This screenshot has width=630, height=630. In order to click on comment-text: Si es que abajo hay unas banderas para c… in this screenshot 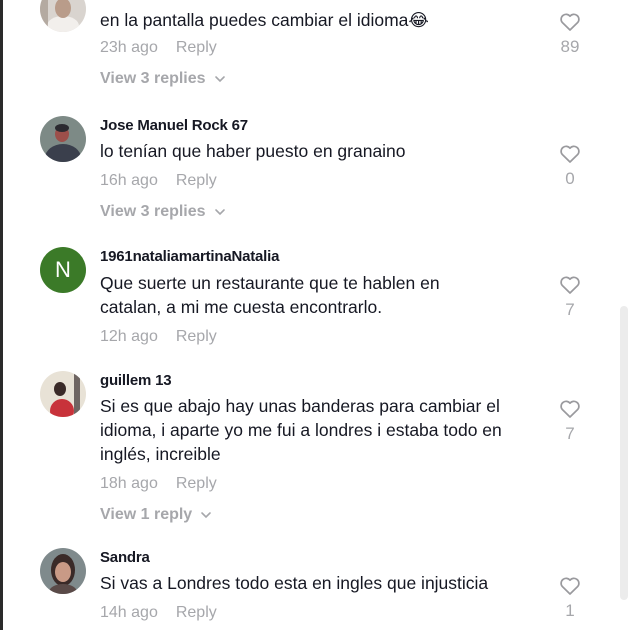, I will do `click(301, 430)`.